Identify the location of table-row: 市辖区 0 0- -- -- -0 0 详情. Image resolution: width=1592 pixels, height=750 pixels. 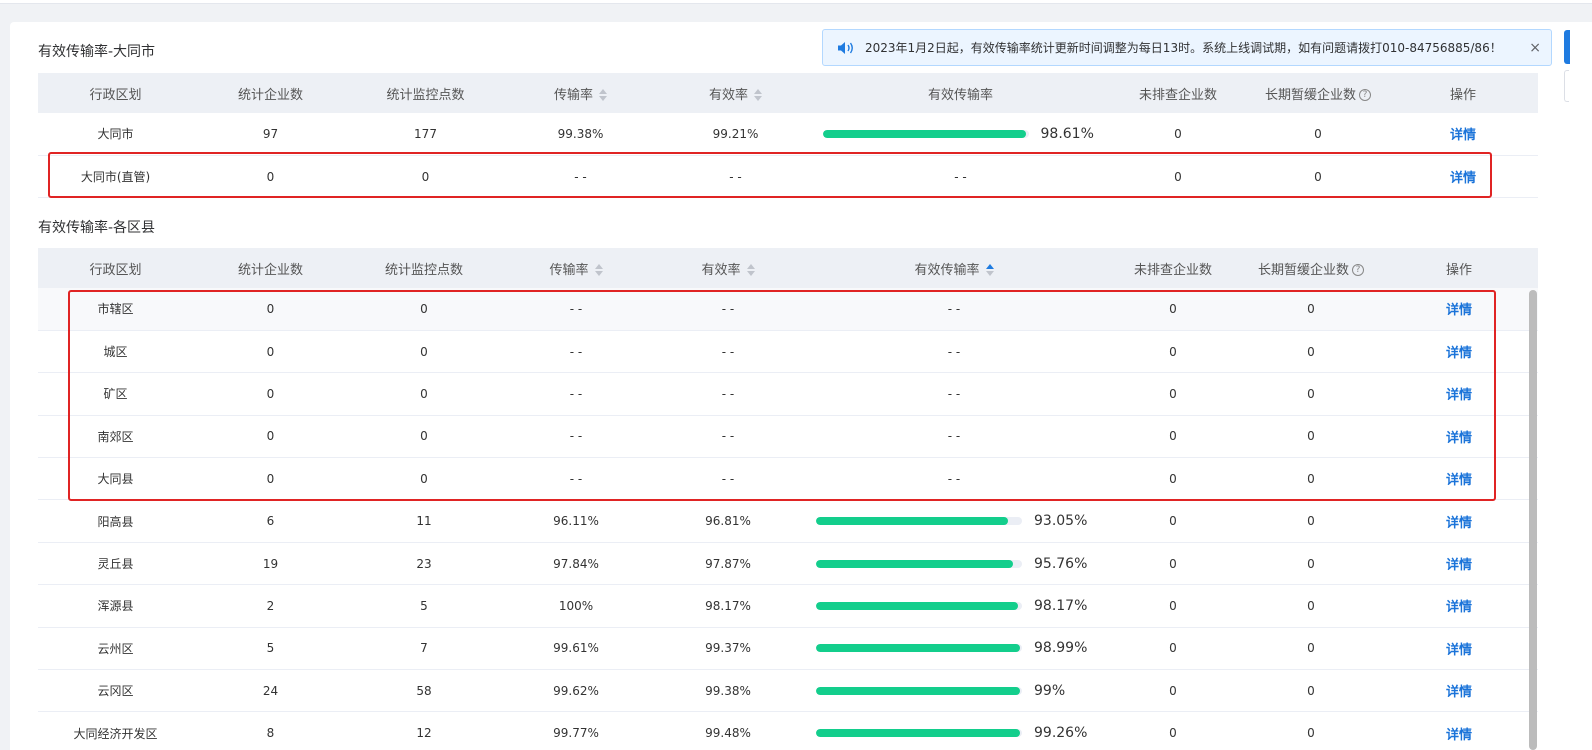
(788, 309).